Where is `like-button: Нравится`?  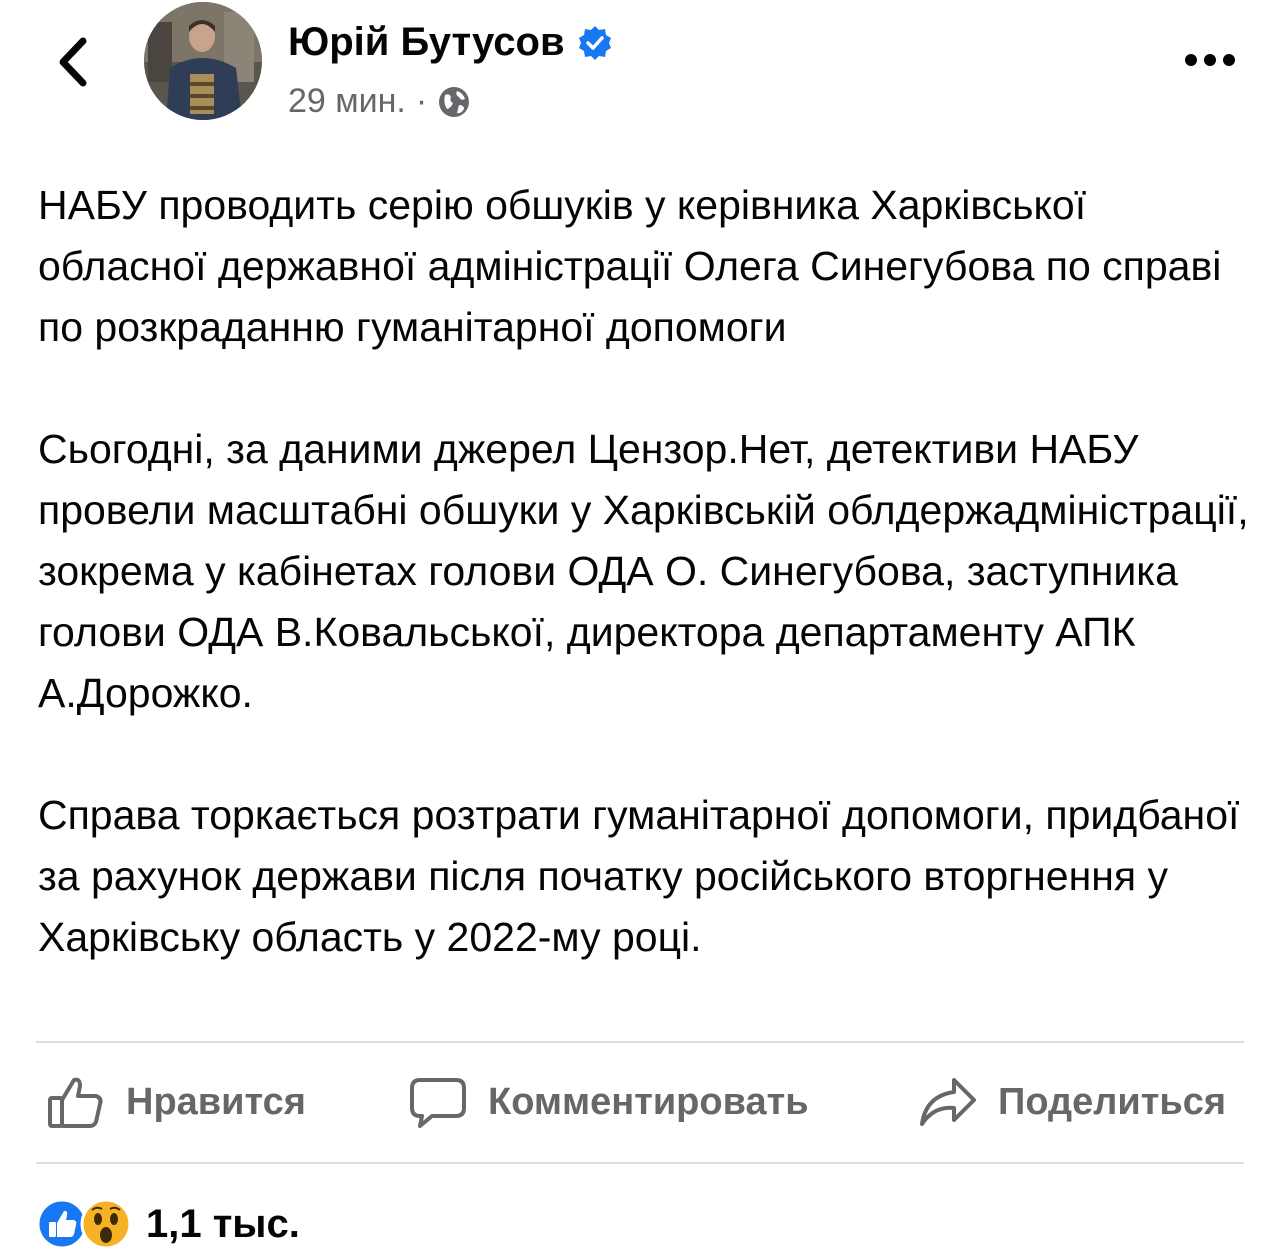
like-button: Нравится is located at coordinates (176, 1102).